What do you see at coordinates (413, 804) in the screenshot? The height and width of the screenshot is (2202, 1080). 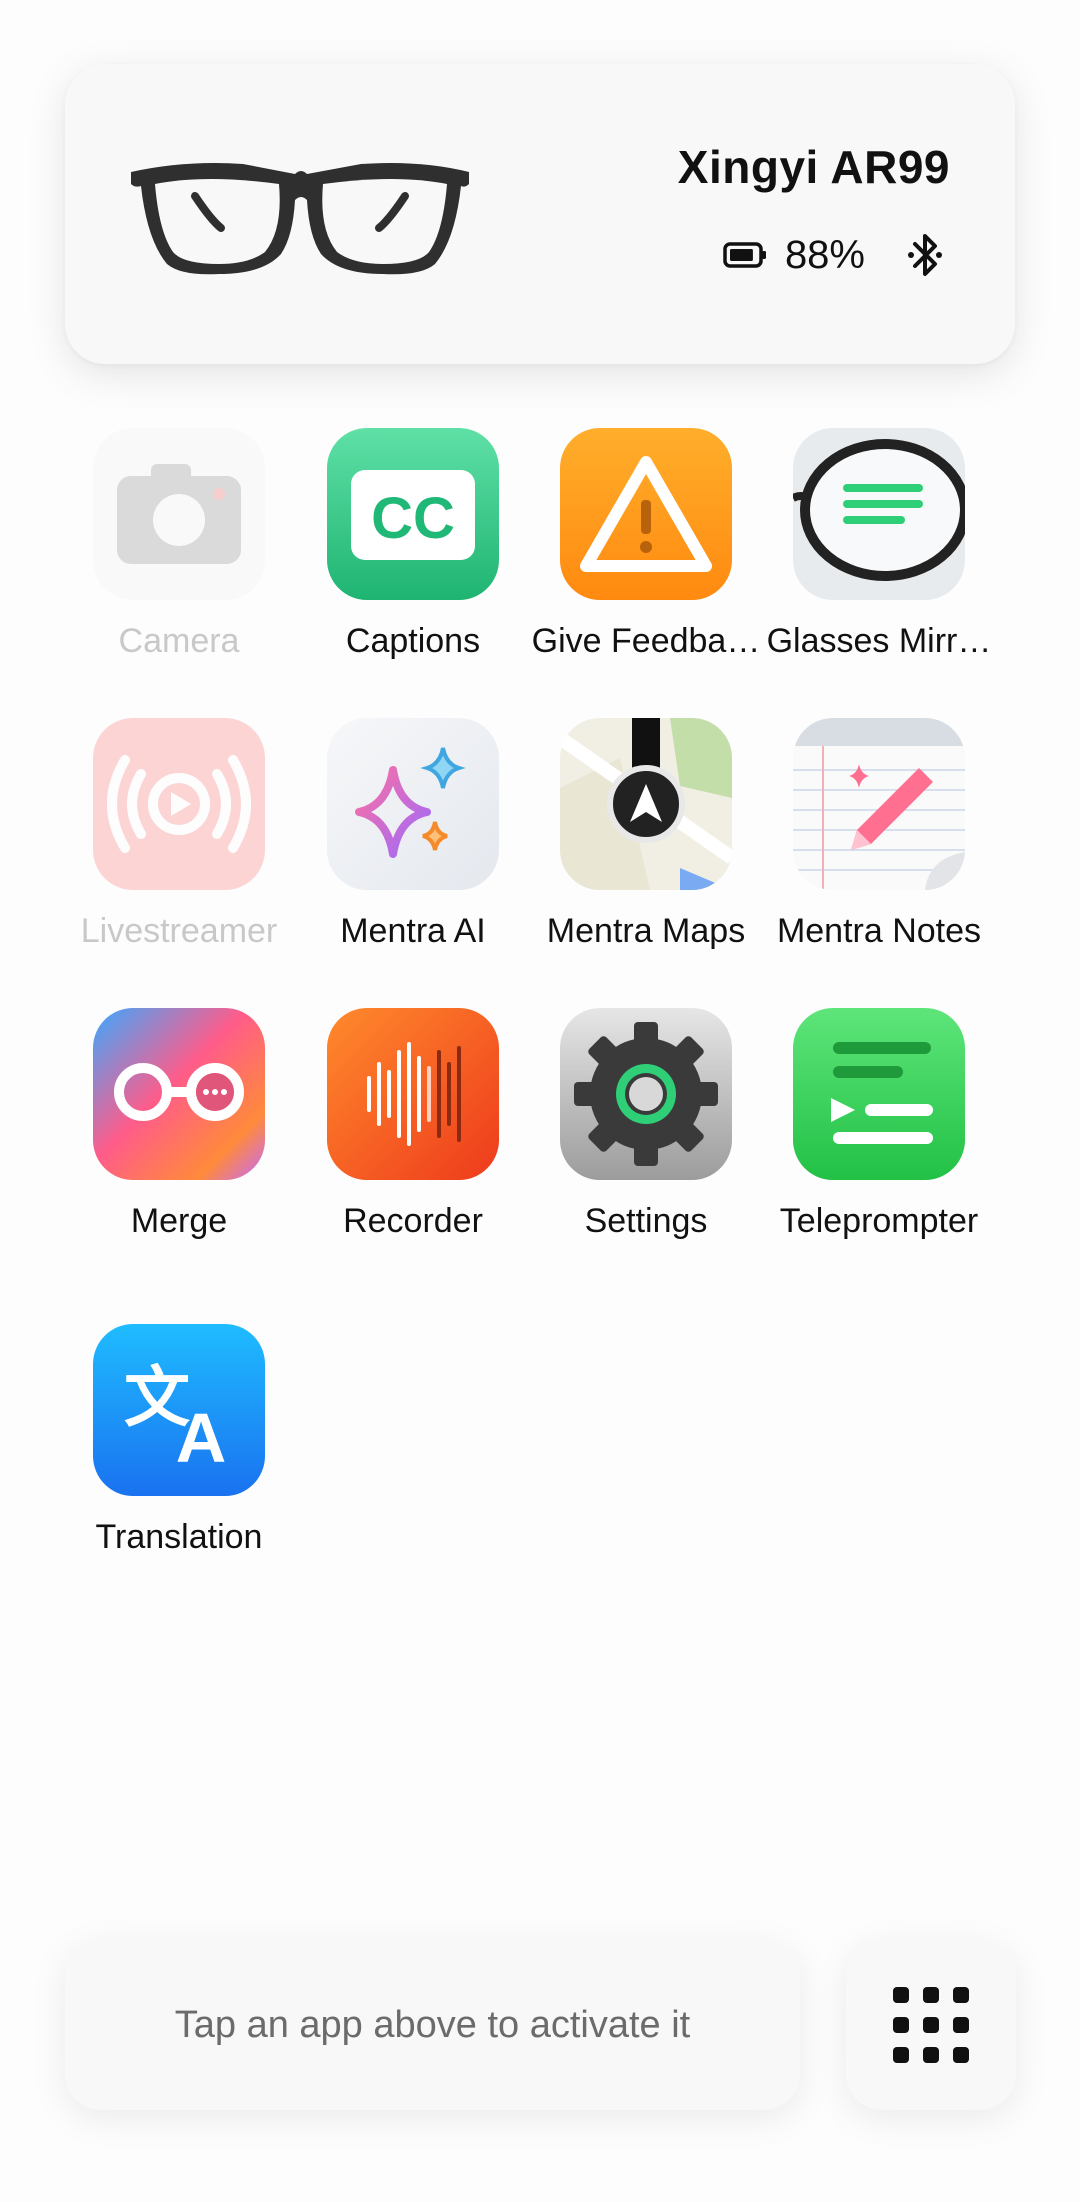 I see `sparkles-icon` at bounding box center [413, 804].